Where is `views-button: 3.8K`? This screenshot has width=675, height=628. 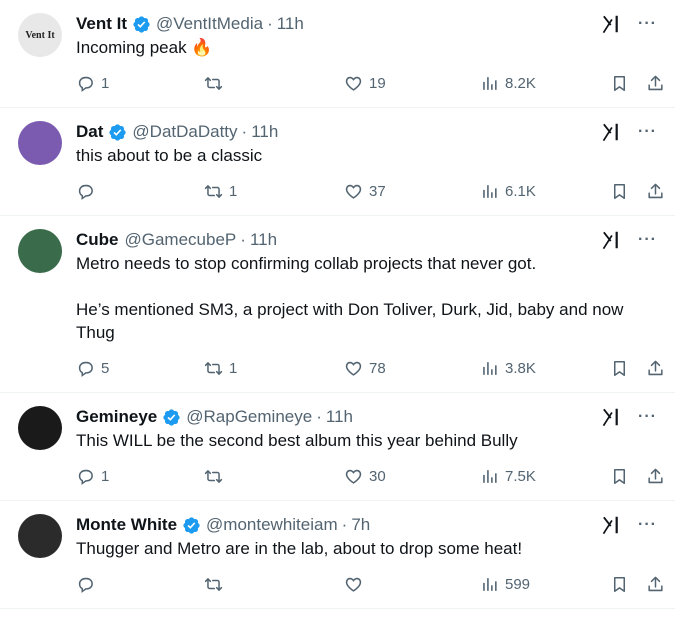 views-button: 3.8K is located at coordinates (508, 368).